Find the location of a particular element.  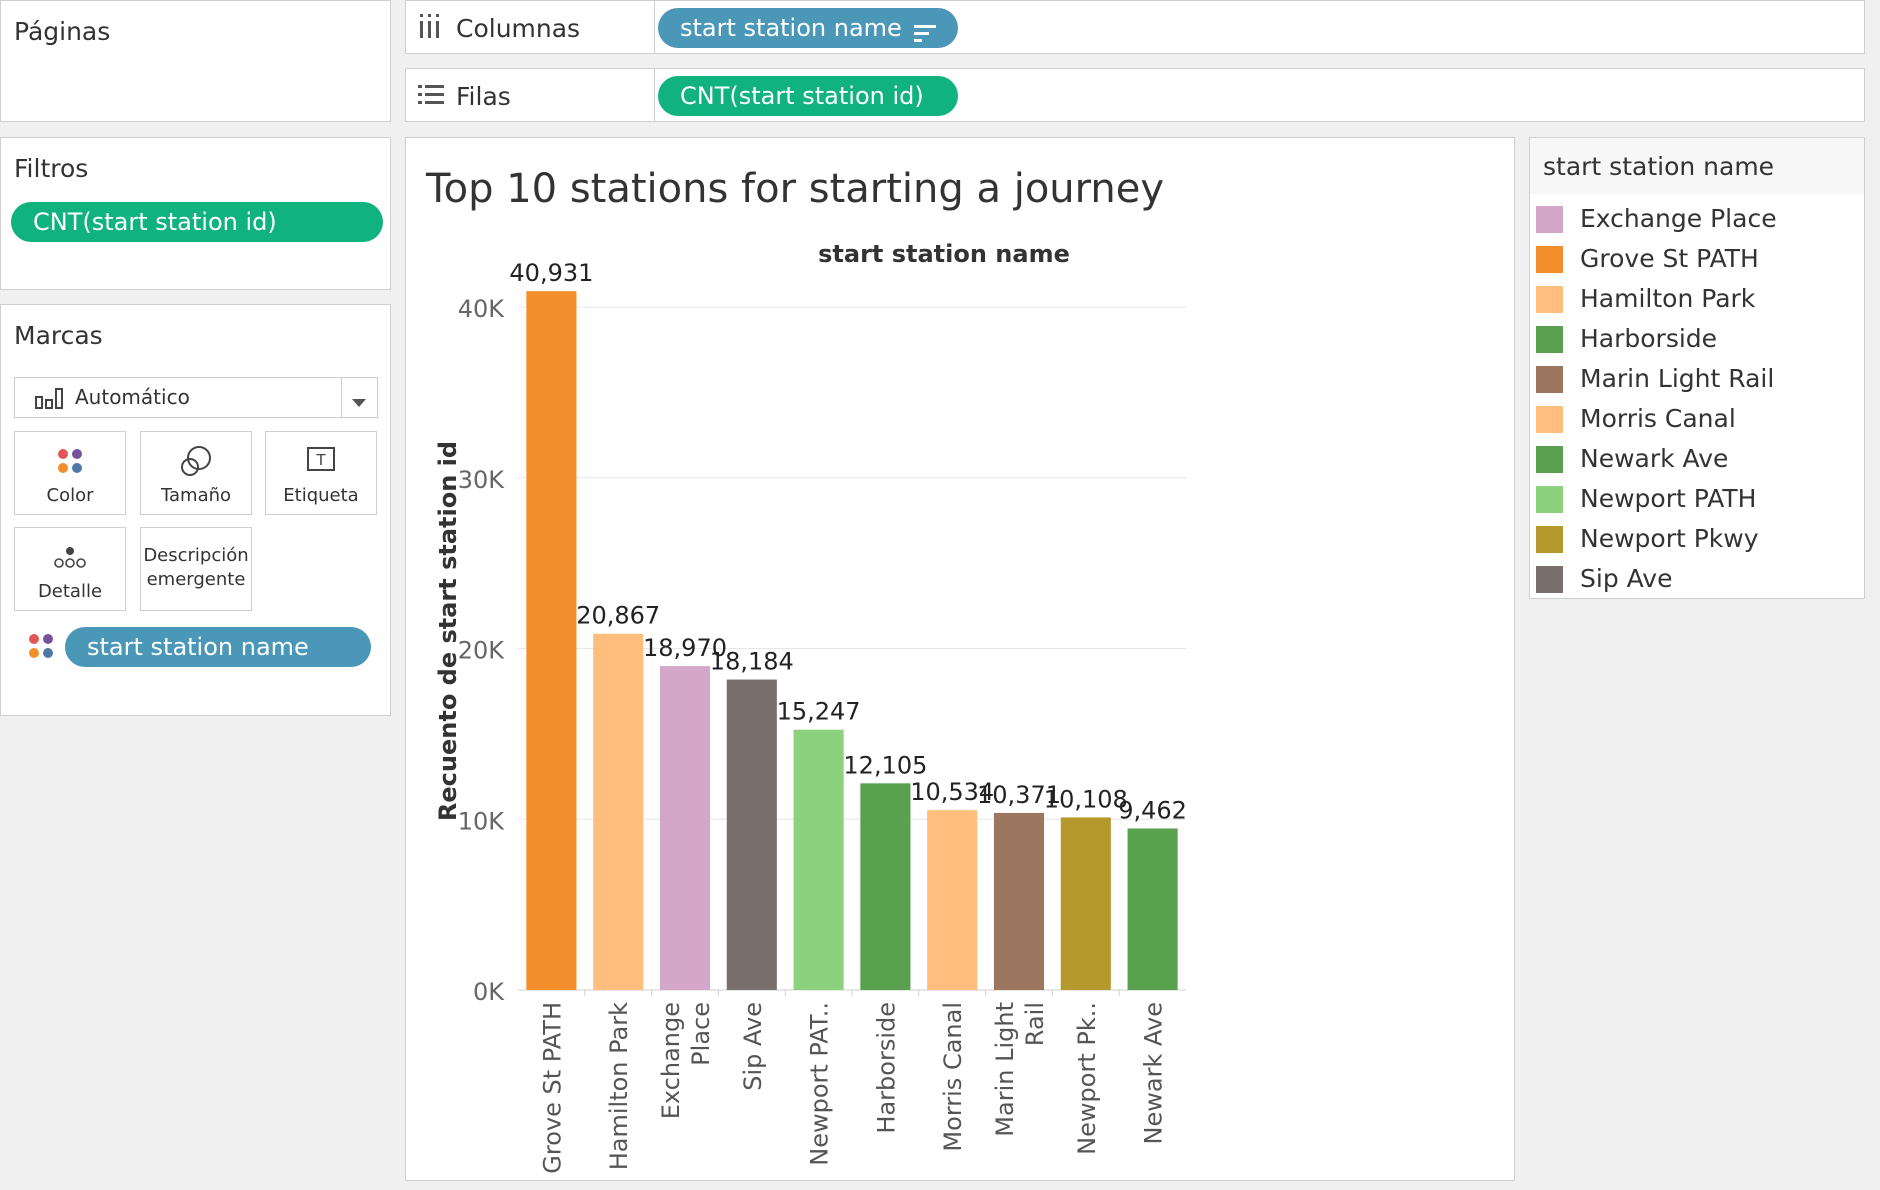

svg-text: T is located at coordinates (320, 460).